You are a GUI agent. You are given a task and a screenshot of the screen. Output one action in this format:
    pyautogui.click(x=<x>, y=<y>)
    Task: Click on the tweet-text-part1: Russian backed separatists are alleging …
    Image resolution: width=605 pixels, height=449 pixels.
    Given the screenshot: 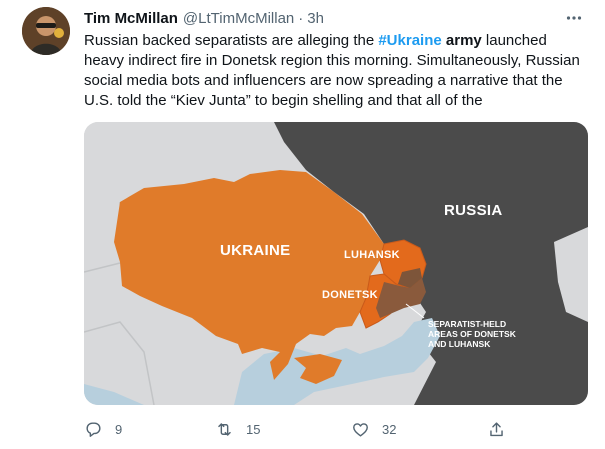 What is the action you would take?
    pyautogui.click(x=231, y=40)
    